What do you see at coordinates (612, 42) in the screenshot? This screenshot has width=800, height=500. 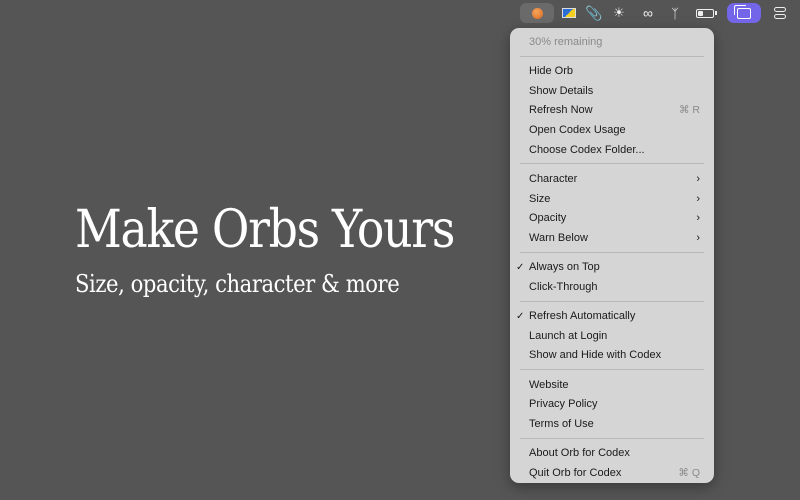 I see `usage-status: 30% remaining` at bounding box center [612, 42].